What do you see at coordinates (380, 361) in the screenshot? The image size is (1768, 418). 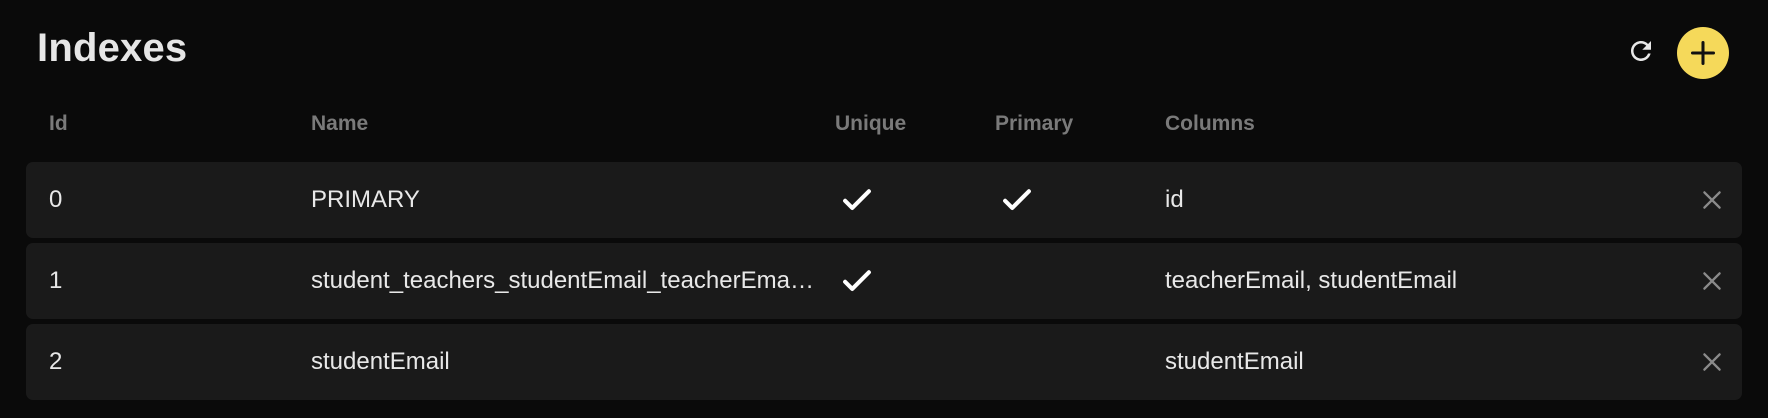 I see `index-name-text: studentEmail` at bounding box center [380, 361].